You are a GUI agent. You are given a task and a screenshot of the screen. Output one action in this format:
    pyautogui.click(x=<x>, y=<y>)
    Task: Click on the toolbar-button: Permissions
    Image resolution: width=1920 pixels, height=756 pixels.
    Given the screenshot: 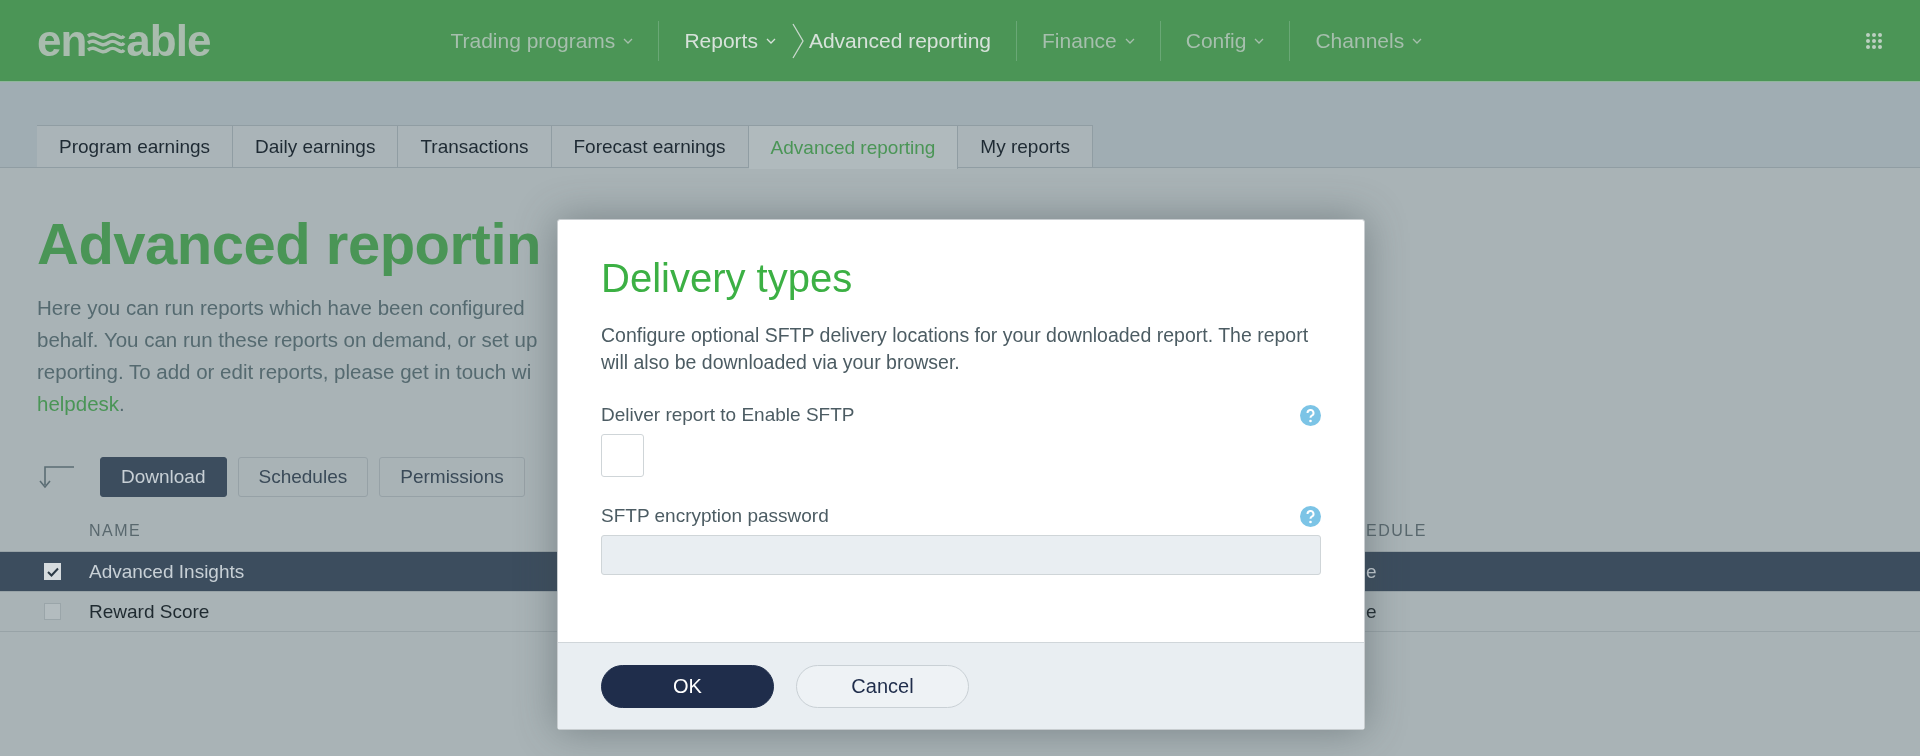 What is the action you would take?
    pyautogui.click(x=452, y=477)
    